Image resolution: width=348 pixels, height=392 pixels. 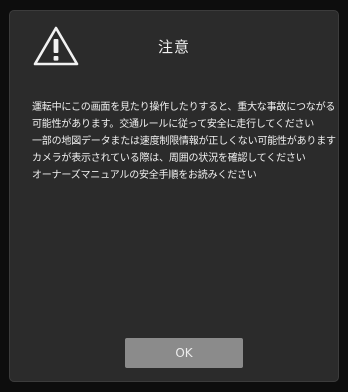 I want to click on message-line: 一部の地図データまたは速度制限情報が正しくない可能性があります, so click(x=184, y=141).